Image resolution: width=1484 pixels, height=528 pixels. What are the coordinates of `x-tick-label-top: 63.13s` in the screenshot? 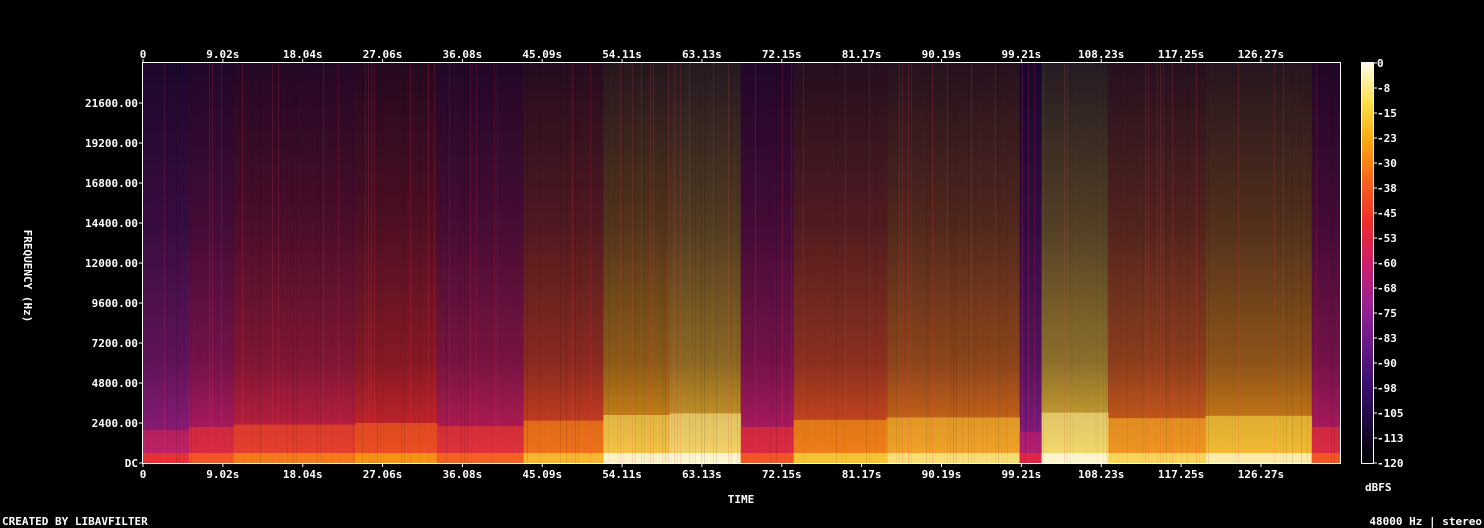 It's located at (702, 54).